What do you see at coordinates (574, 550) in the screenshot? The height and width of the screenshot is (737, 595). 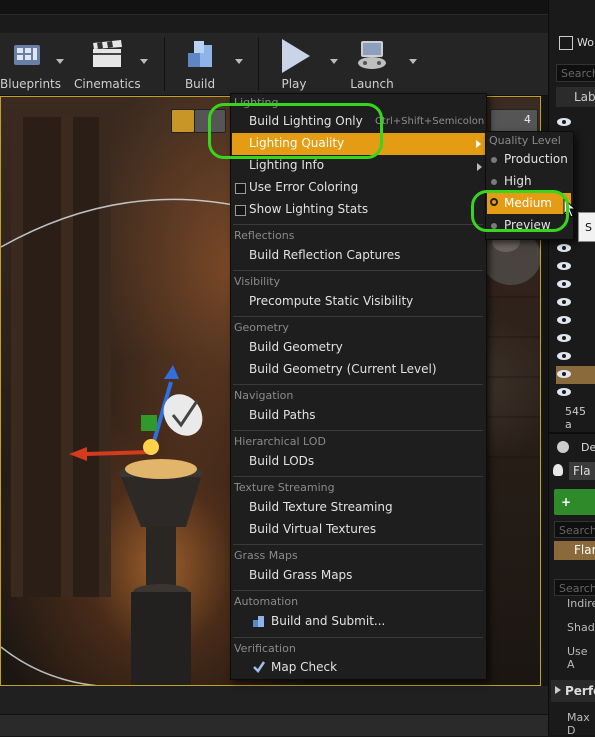 I see `component-row-selected: Flar` at bounding box center [574, 550].